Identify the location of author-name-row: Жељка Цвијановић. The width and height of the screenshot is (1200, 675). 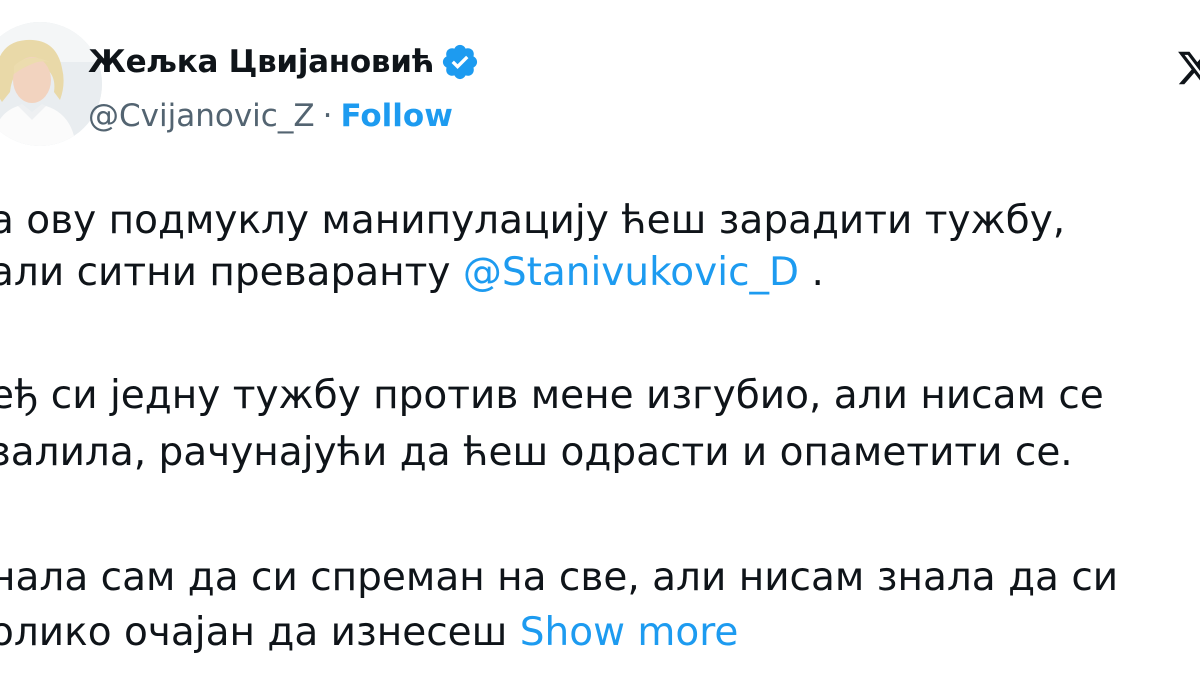
(284, 62).